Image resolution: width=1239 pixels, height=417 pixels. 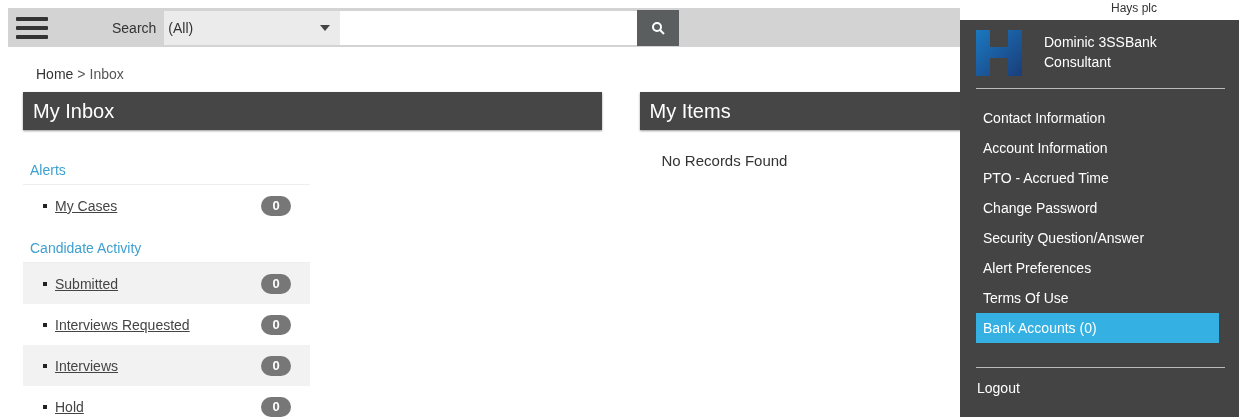 What do you see at coordinates (1097, 238) in the screenshot?
I see `menu-item: Security Question/Answer` at bounding box center [1097, 238].